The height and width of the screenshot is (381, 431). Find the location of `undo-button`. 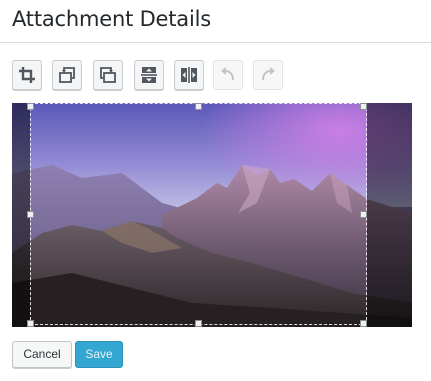

undo-button is located at coordinates (228, 75).